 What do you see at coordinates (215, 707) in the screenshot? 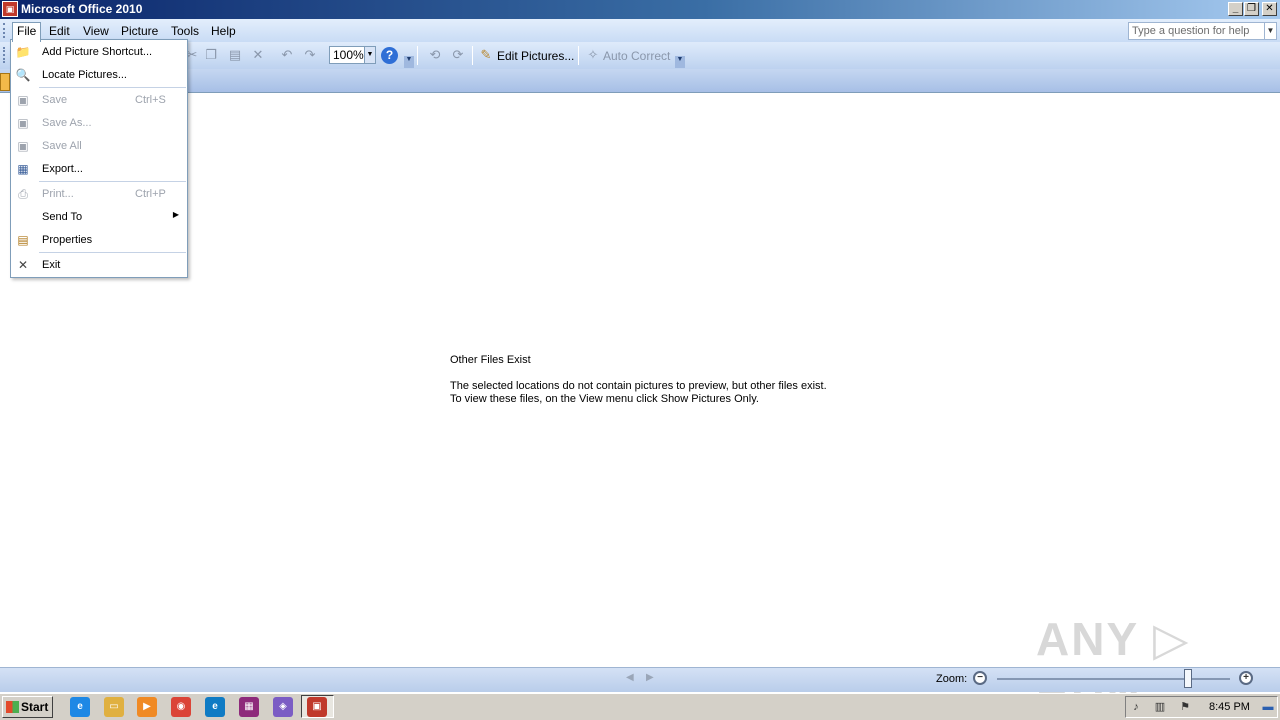
I see `edge-icon: e` at bounding box center [215, 707].